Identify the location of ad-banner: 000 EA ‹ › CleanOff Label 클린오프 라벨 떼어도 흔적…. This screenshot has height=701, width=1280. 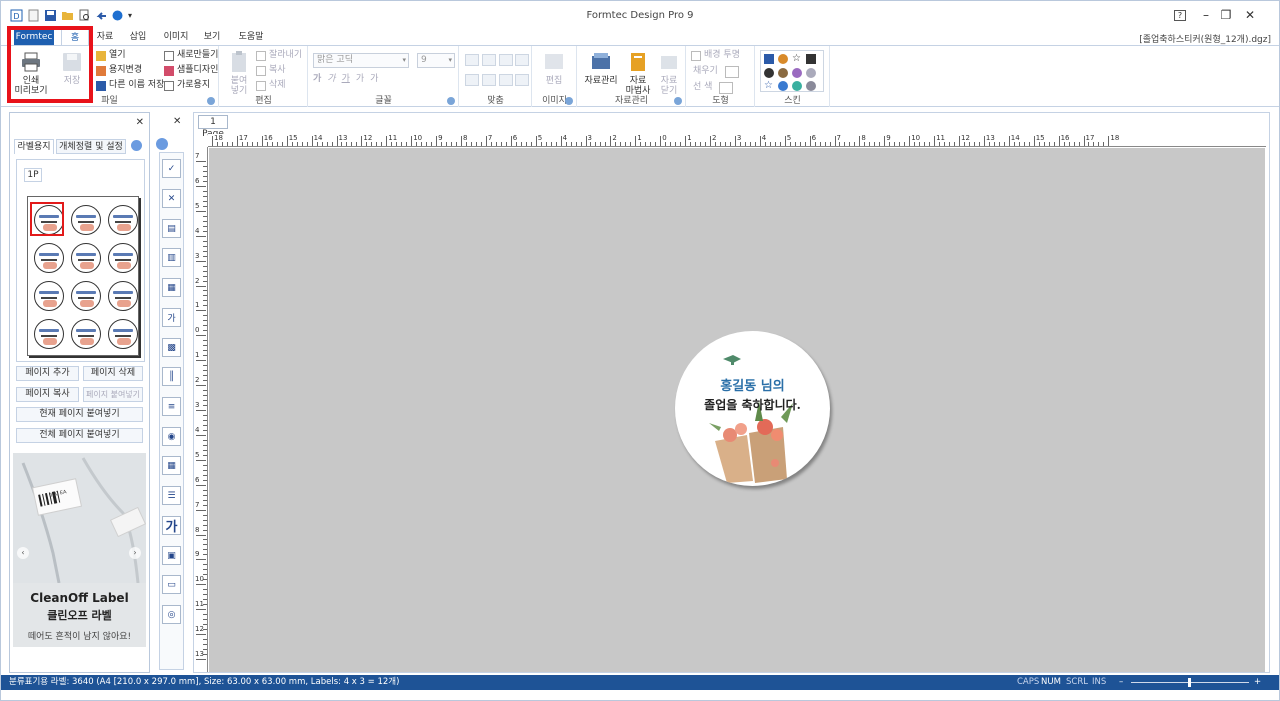
(79, 550).